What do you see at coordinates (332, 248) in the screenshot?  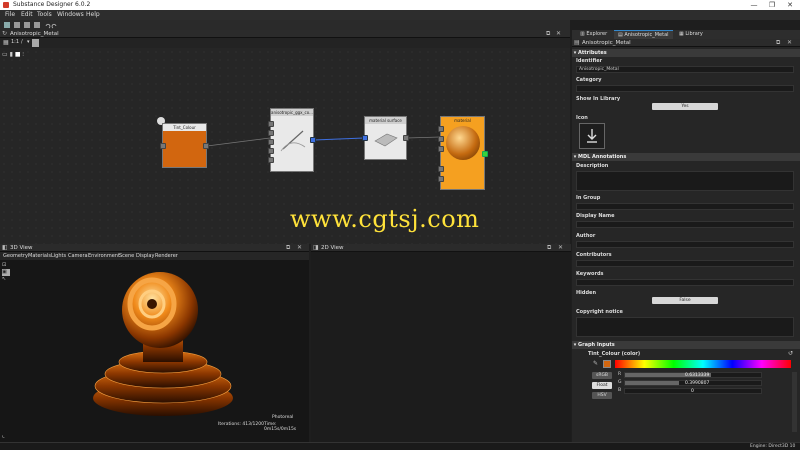 I see `view2d-title: 2D View` at bounding box center [332, 248].